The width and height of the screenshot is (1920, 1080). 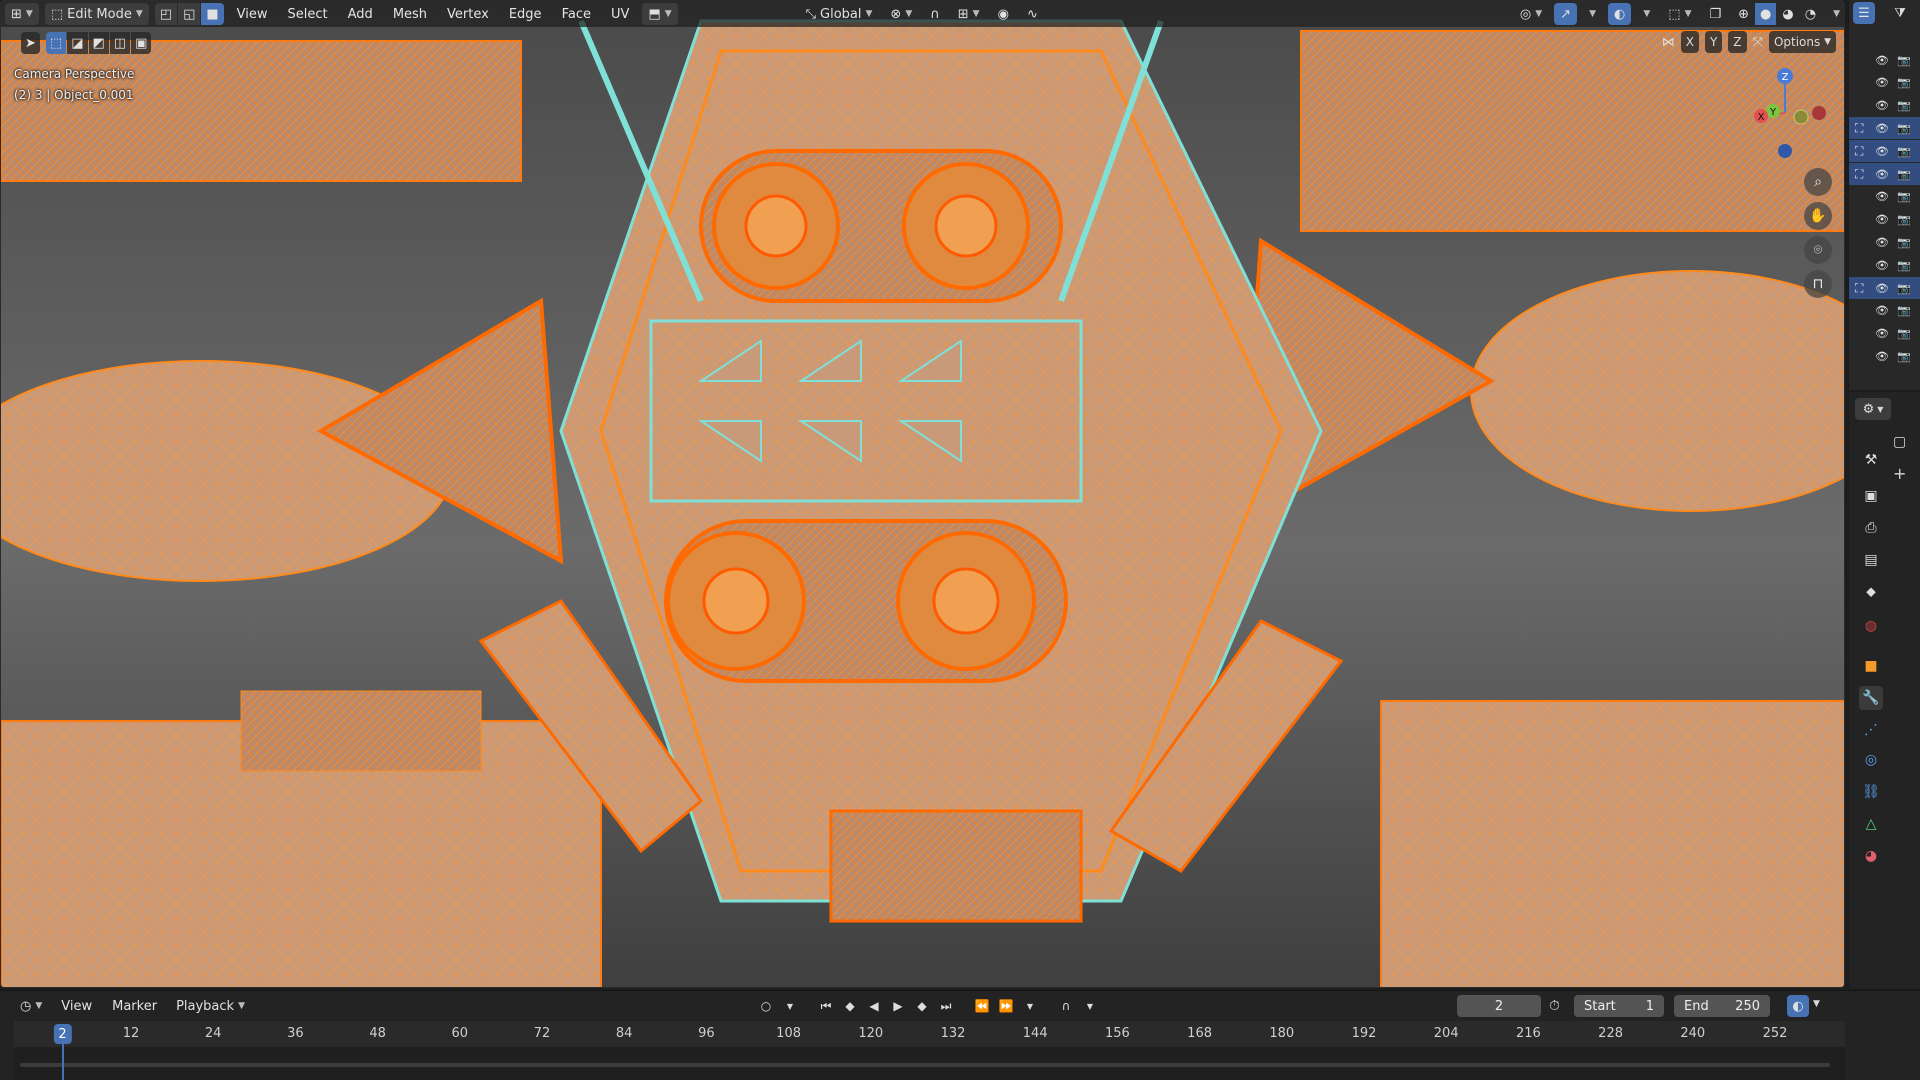 I want to click on wireframe-shading-button: ⊕, so click(x=1743, y=14).